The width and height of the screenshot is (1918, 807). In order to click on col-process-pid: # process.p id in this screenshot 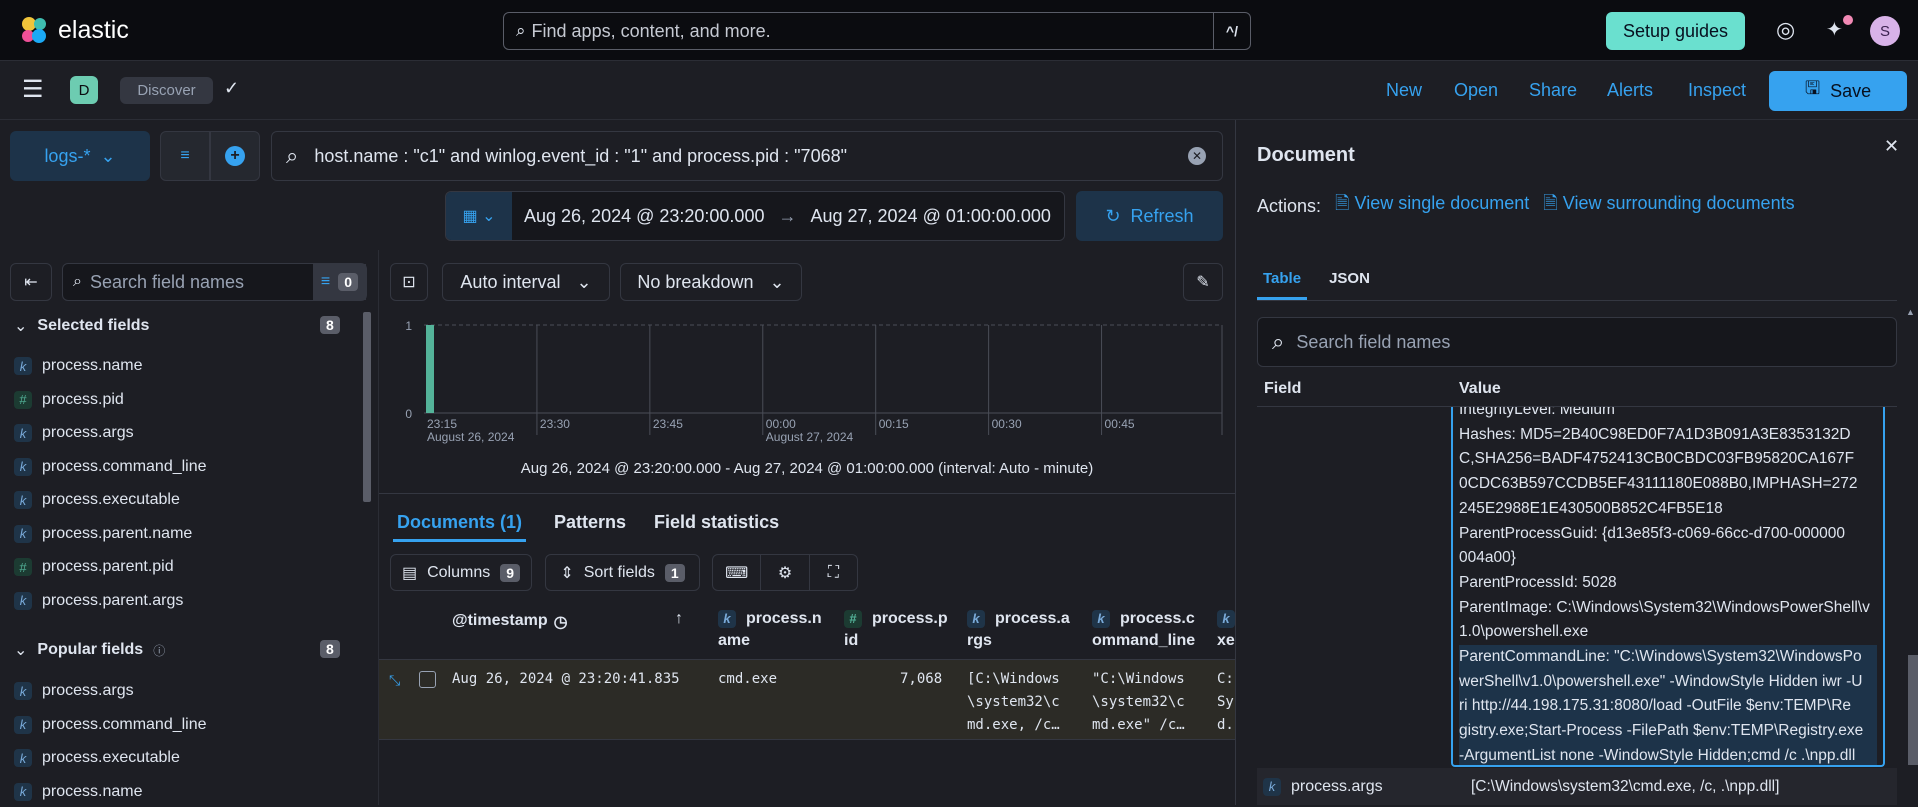, I will do `click(896, 630)`.